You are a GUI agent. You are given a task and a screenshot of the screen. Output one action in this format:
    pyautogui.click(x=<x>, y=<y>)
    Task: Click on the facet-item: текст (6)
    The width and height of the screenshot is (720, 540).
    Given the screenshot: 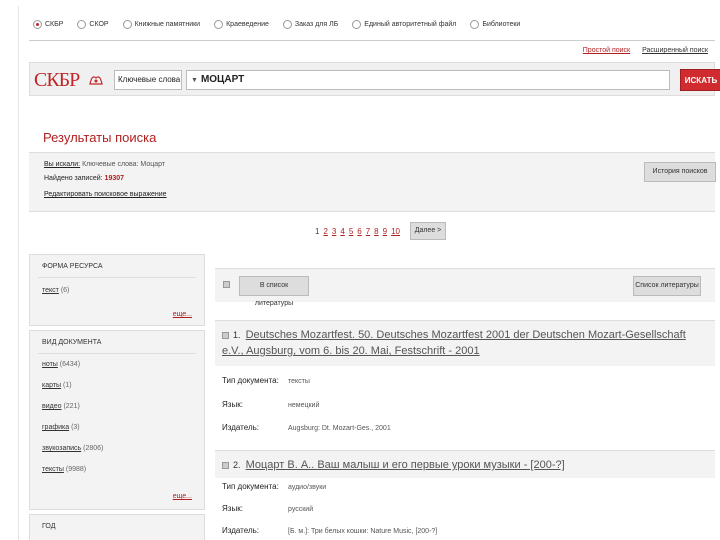 What is the action you would take?
    pyautogui.click(x=55, y=290)
    